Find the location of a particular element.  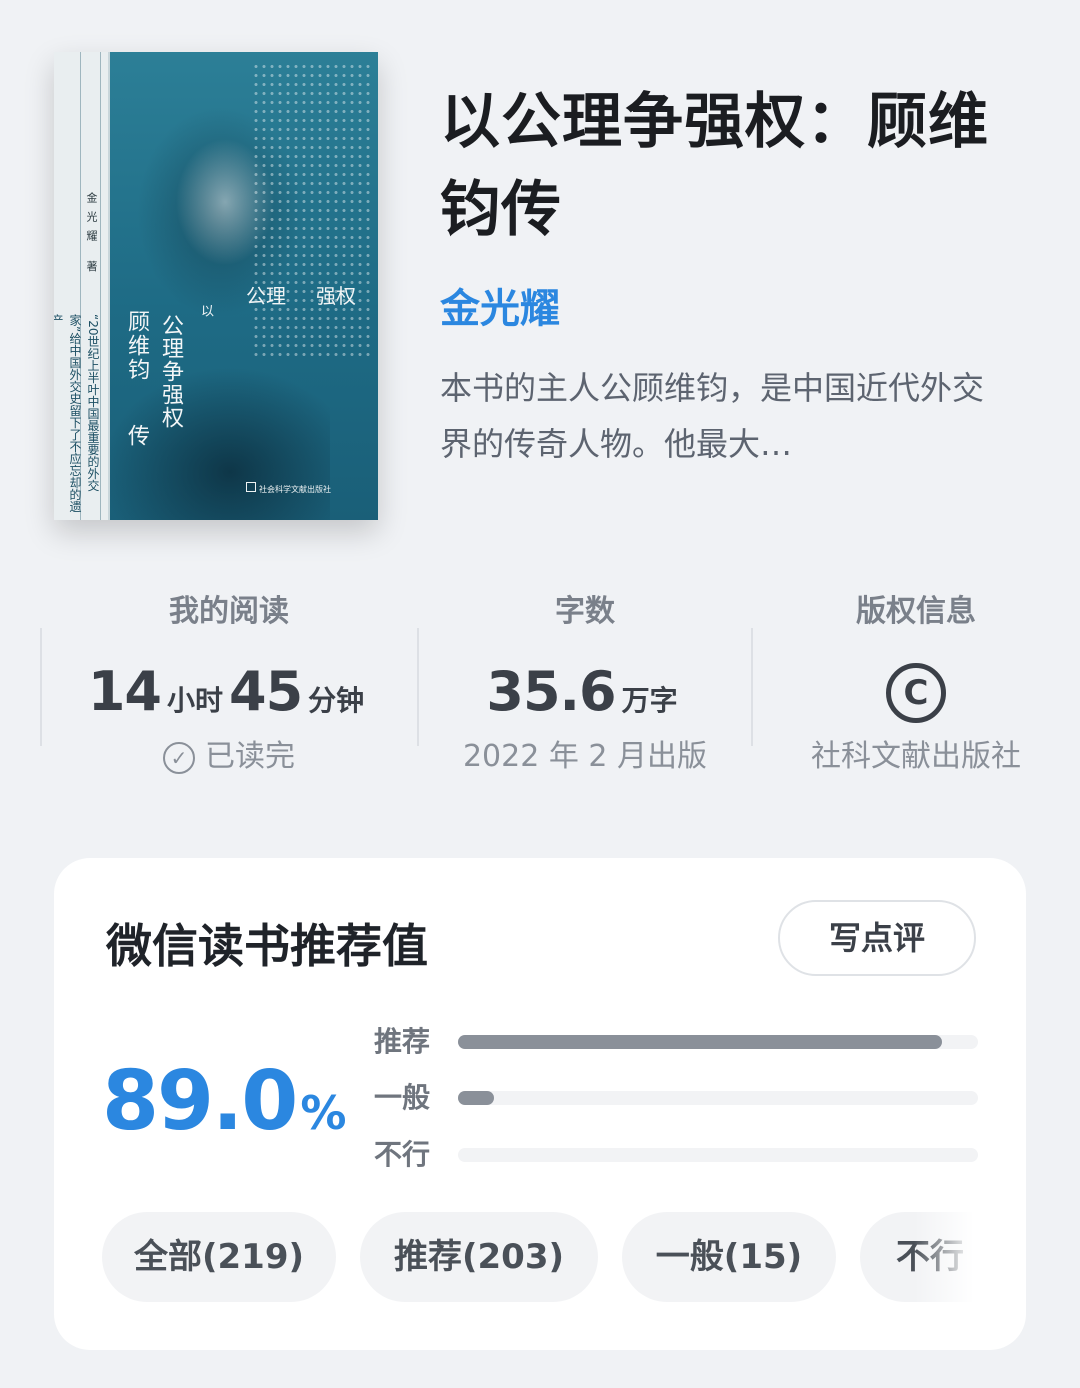

cover-title-fragment: 强权 is located at coordinates (336, 296).